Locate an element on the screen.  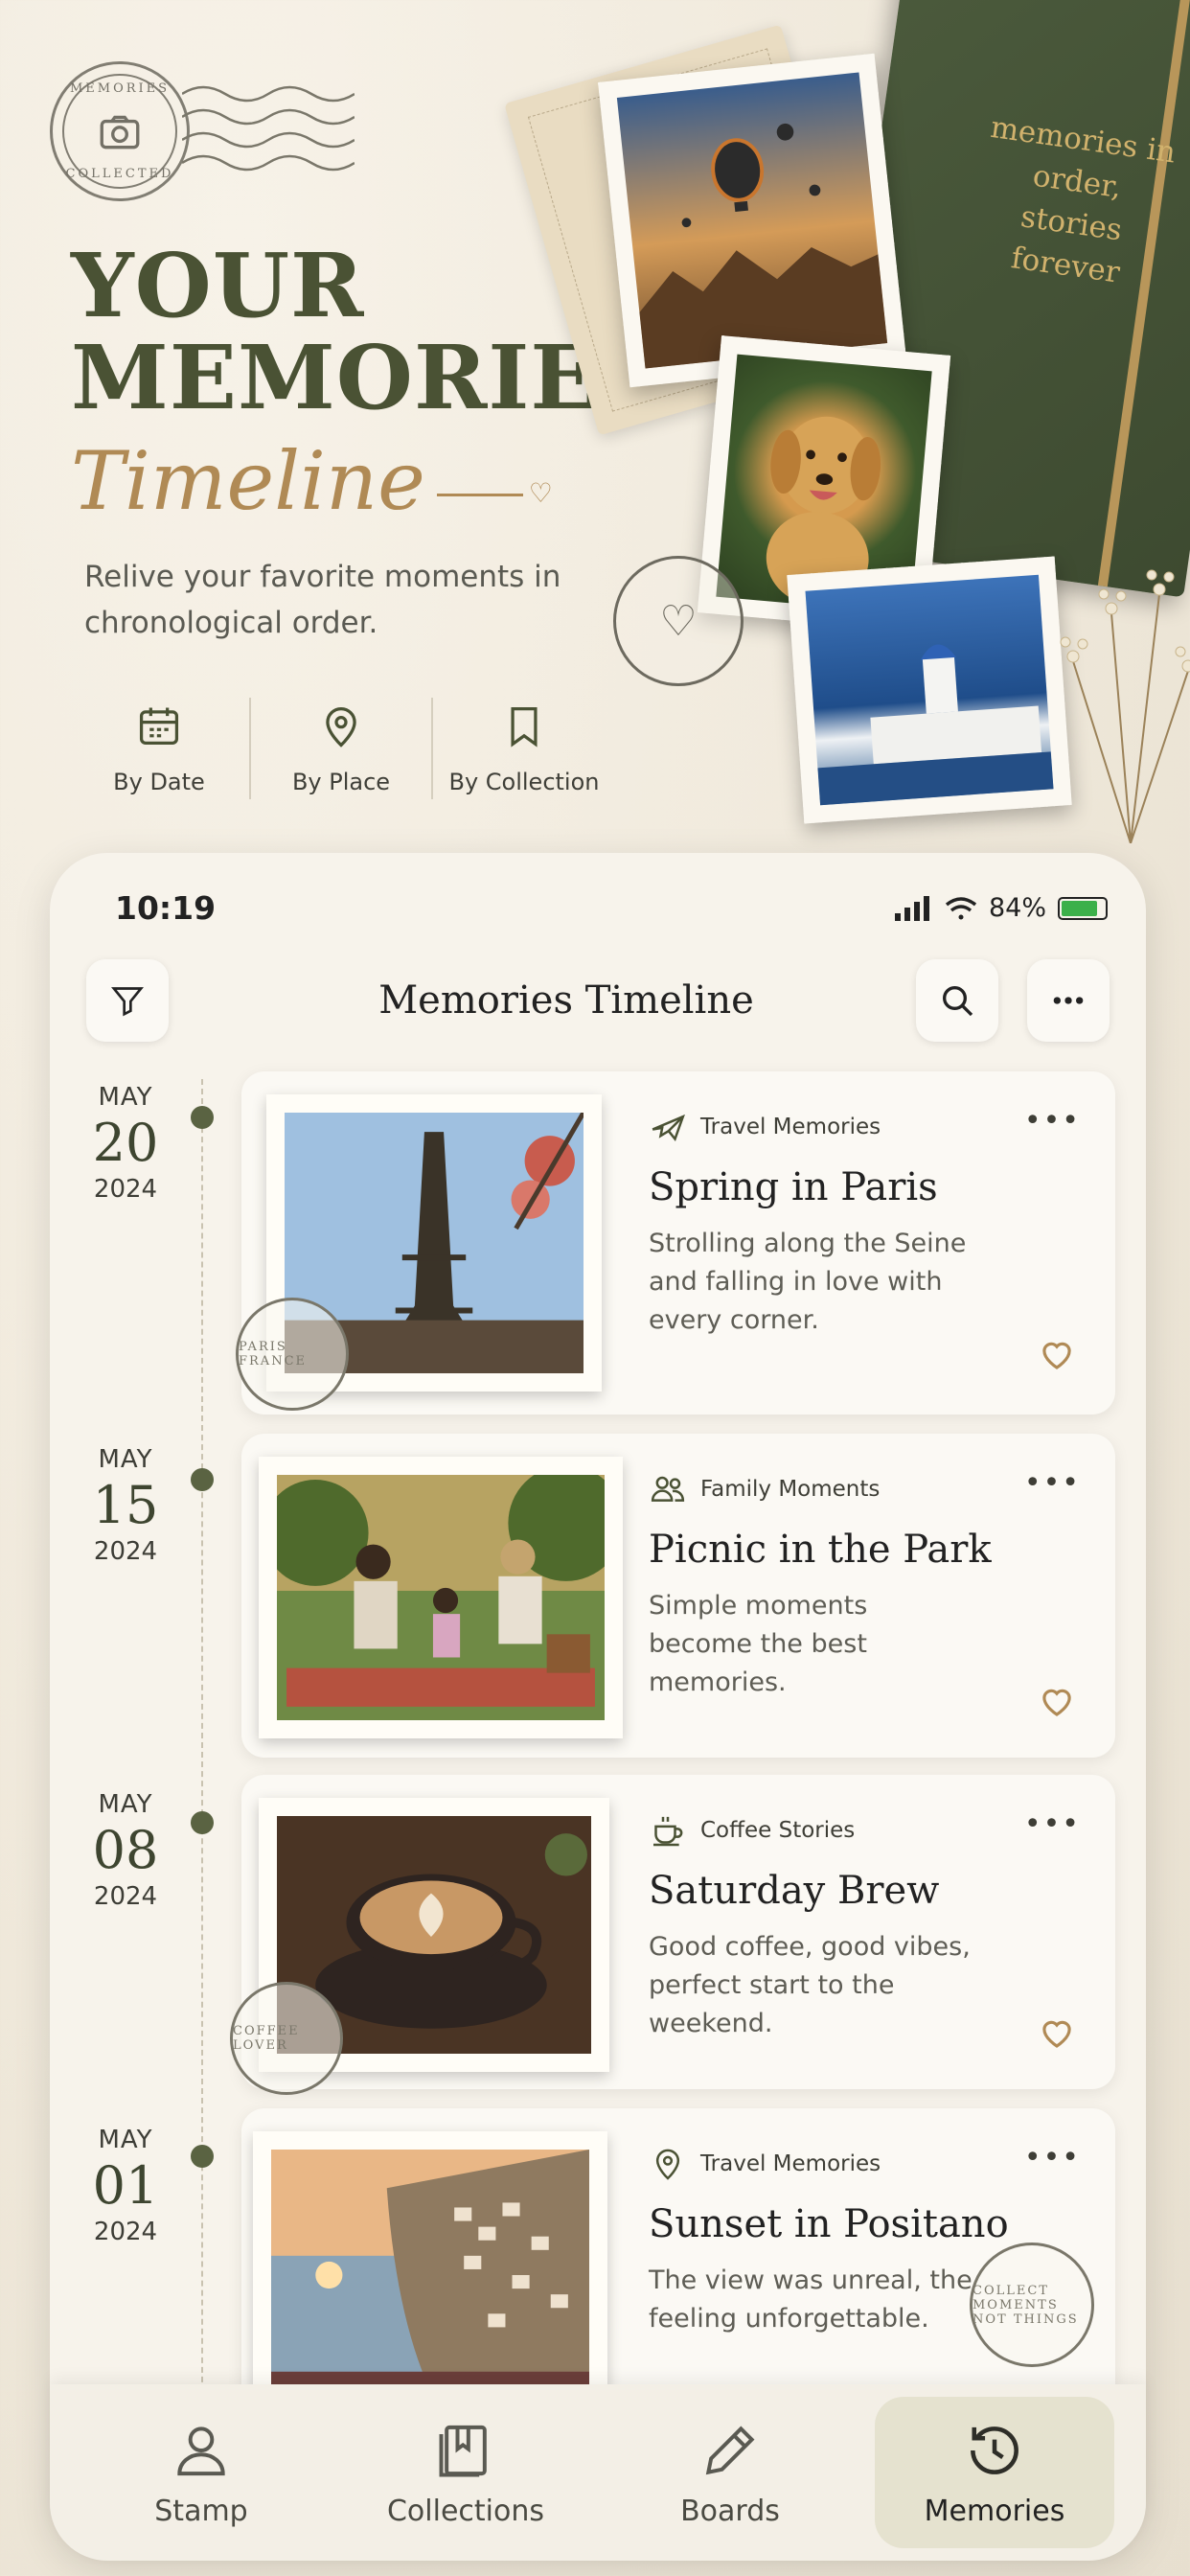
tab-memories: Memories is located at coordinates (995, 2472).